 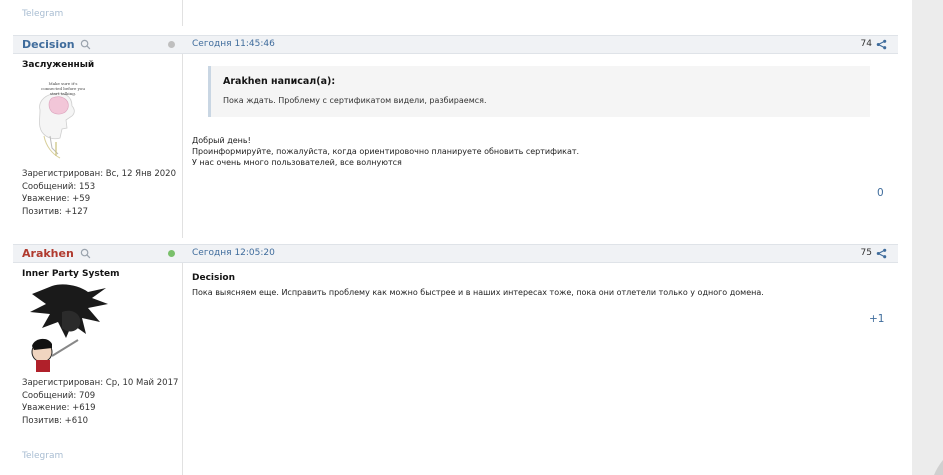 What do you see at coordinates (455, 44) in the screenshot?
I see `post-header: Decision Сегодня 11:45:46 74` at bounding box center [455, 44].